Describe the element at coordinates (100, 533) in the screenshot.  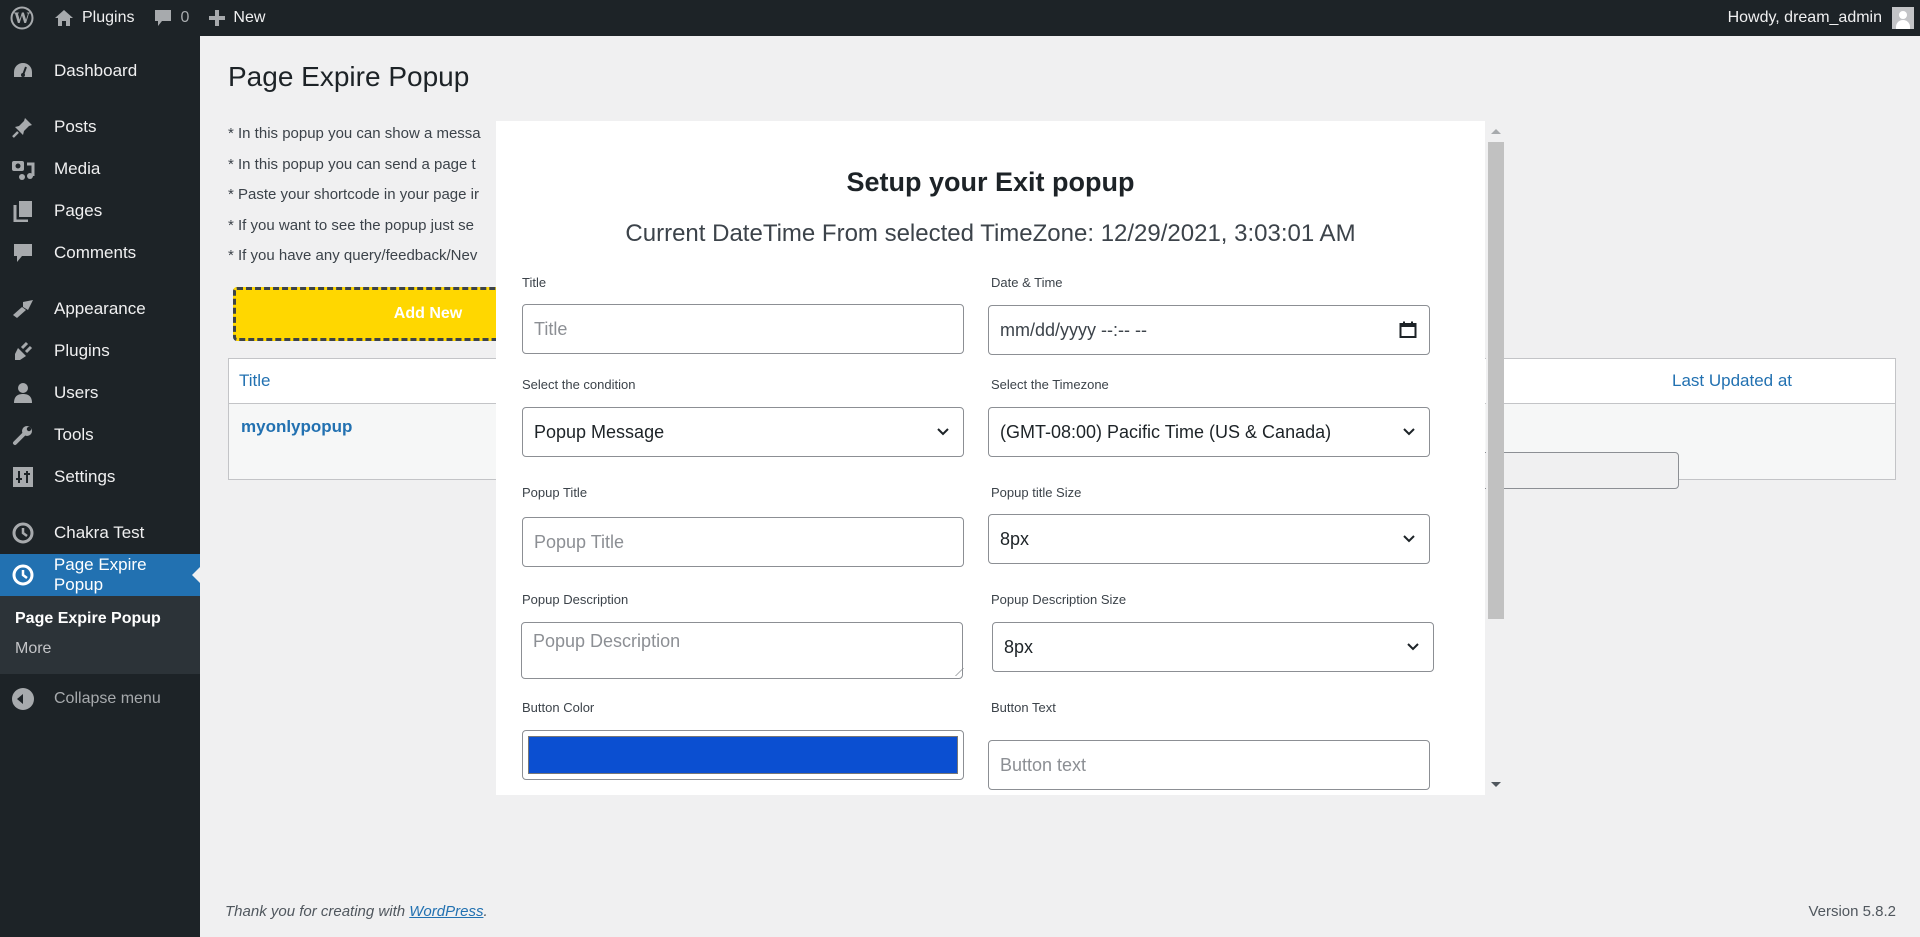
I see `sidebar-item-chakra-test: Chakra Test` at that location.